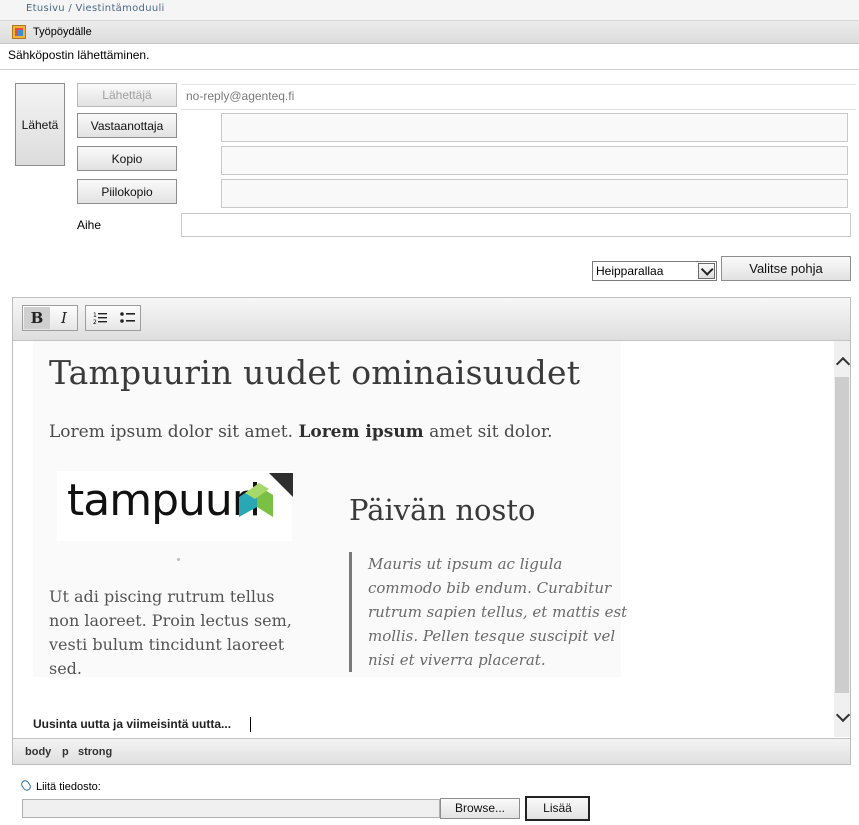 This screenshot has width=859, height=825. What do you see at coordinates (89, 225) in the screenshot?
I see `subject-label: Aihe` at bounding box center [89, 225].